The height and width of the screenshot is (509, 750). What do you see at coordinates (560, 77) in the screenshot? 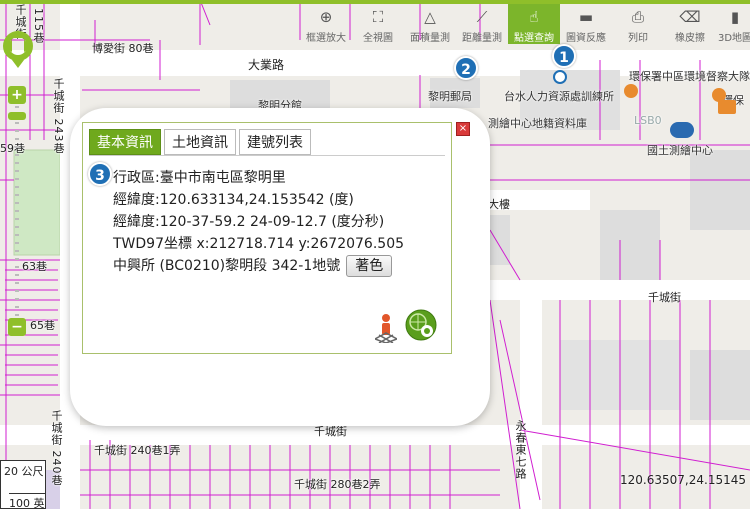
I see `poi-marker-icon` at bounding box center [560, 77].